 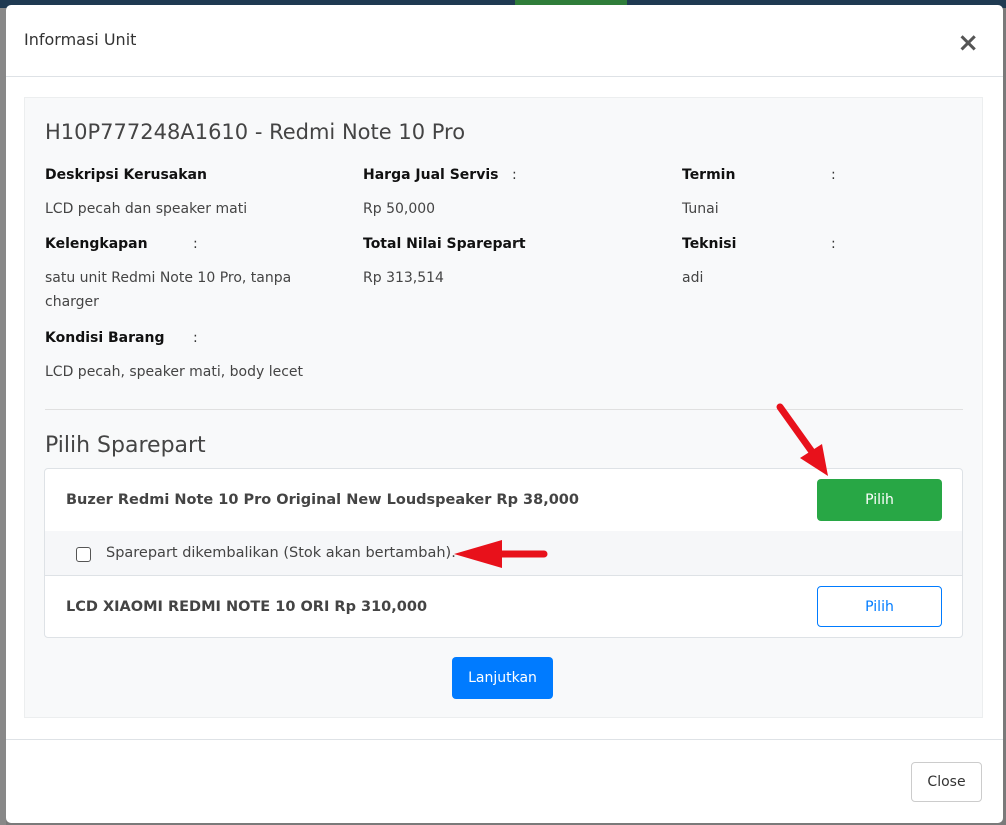 I want to click on modal-header: Informasi Unit ×, so click(x=504, y=41).